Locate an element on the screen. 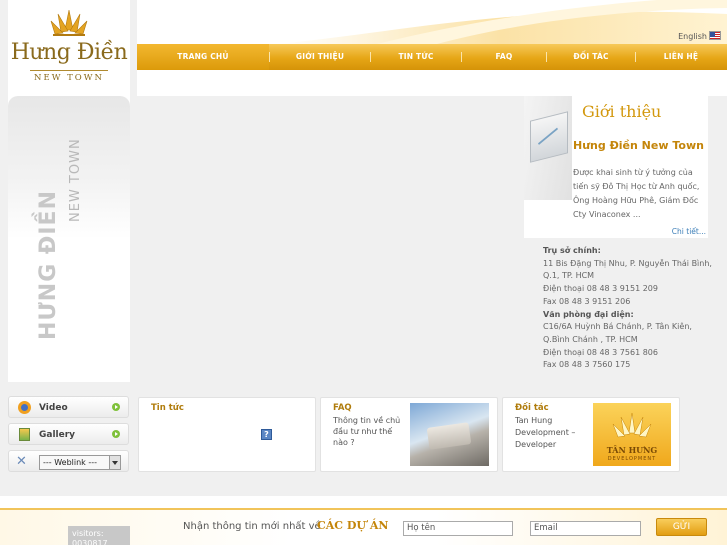 The height and width of the screenshot is (545, 727). intro-image is located at coordinates (548, 148).